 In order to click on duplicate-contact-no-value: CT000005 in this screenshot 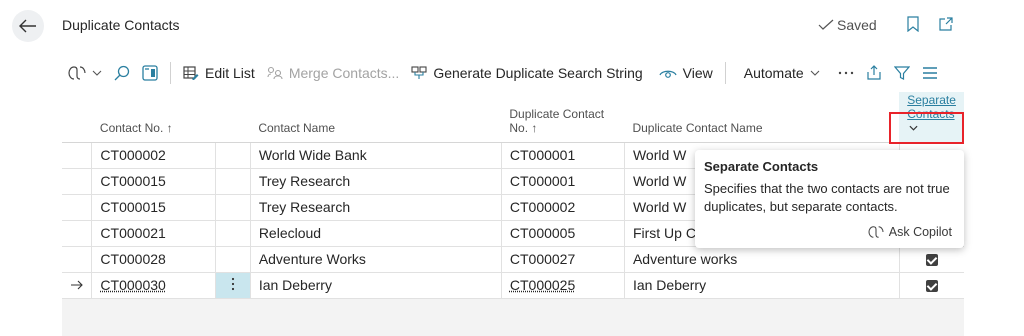, I will do `click(542, 233)`.